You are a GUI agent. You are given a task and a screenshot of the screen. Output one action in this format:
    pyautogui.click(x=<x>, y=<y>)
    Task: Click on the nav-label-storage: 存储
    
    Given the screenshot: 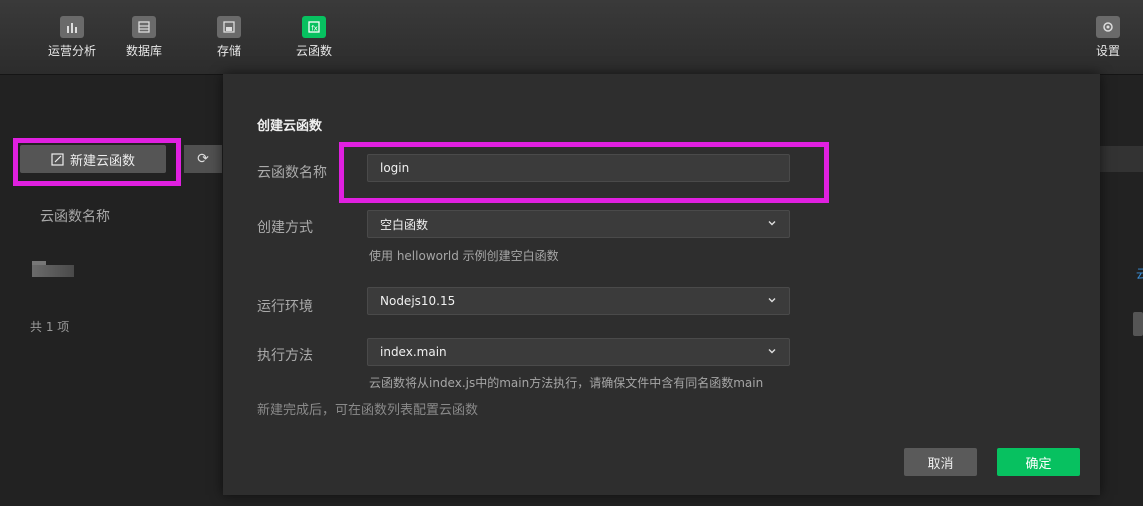 What is the action you would take?
    pyautogui.click(x=228, y=51)
    